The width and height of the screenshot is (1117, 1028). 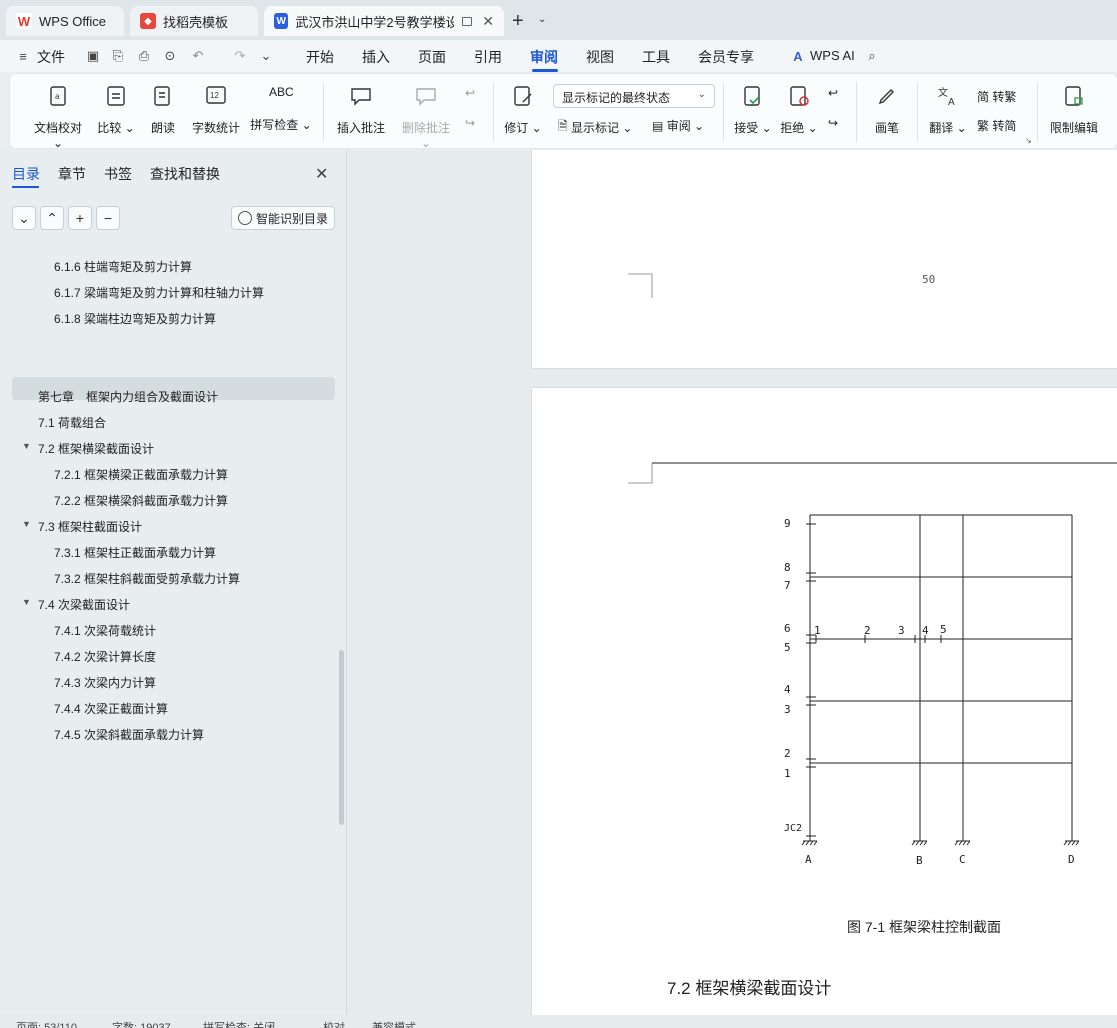 I want to click on toc-item: 7.4.4 次梁正截面计算, so click(x=111, y=708).